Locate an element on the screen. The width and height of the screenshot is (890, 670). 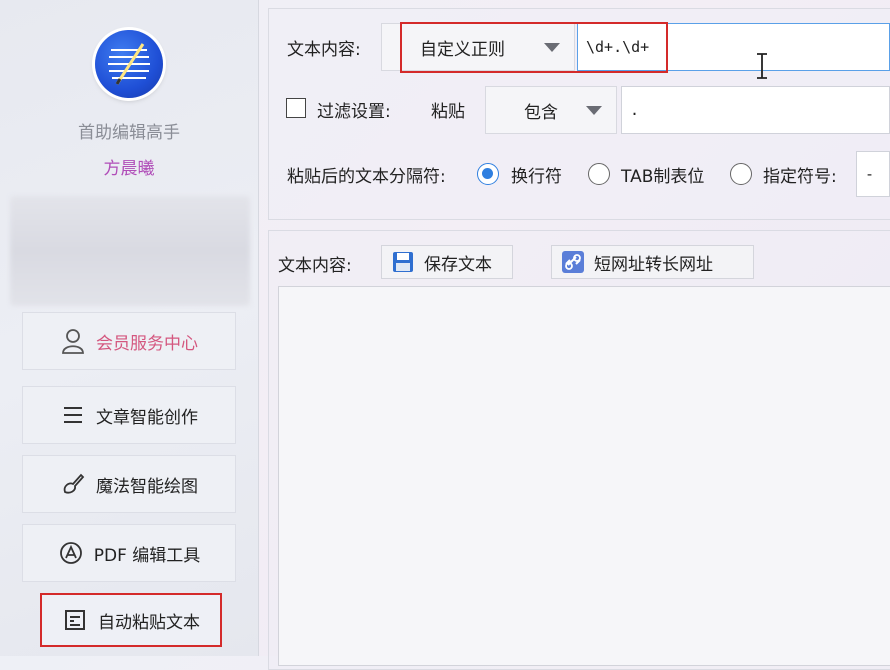
separator-label: 粘贴后的文本分隔符: is located at coordinates (366, 177).